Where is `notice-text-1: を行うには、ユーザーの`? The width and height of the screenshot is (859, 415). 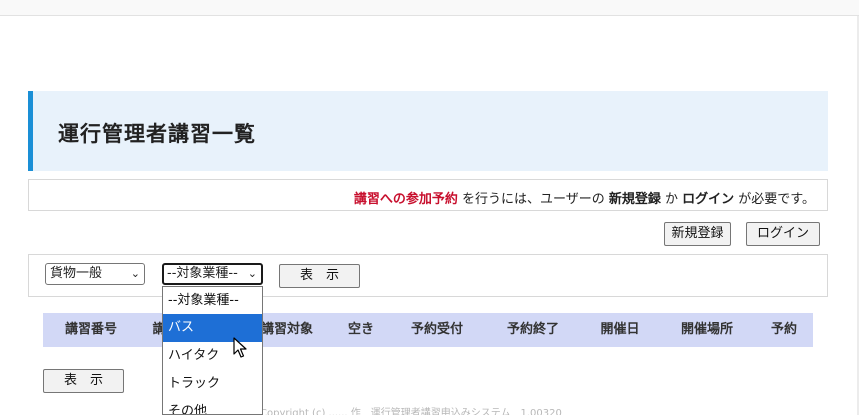 notice-text-1: を行うには、ユーザーの is located at coordinates (533, 199).